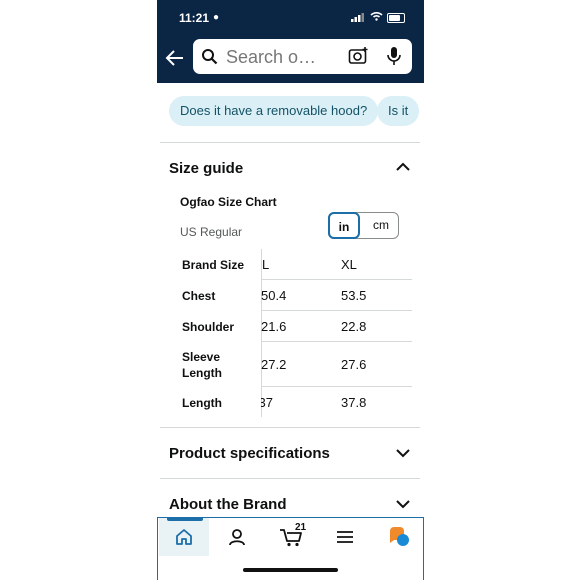 This screenshot has width=580, height=580. What do you see at coordinates (274, 326) in the screenshot?
I see `cell-shoulder-col1: 21.6` at bounding box center [274, 326].